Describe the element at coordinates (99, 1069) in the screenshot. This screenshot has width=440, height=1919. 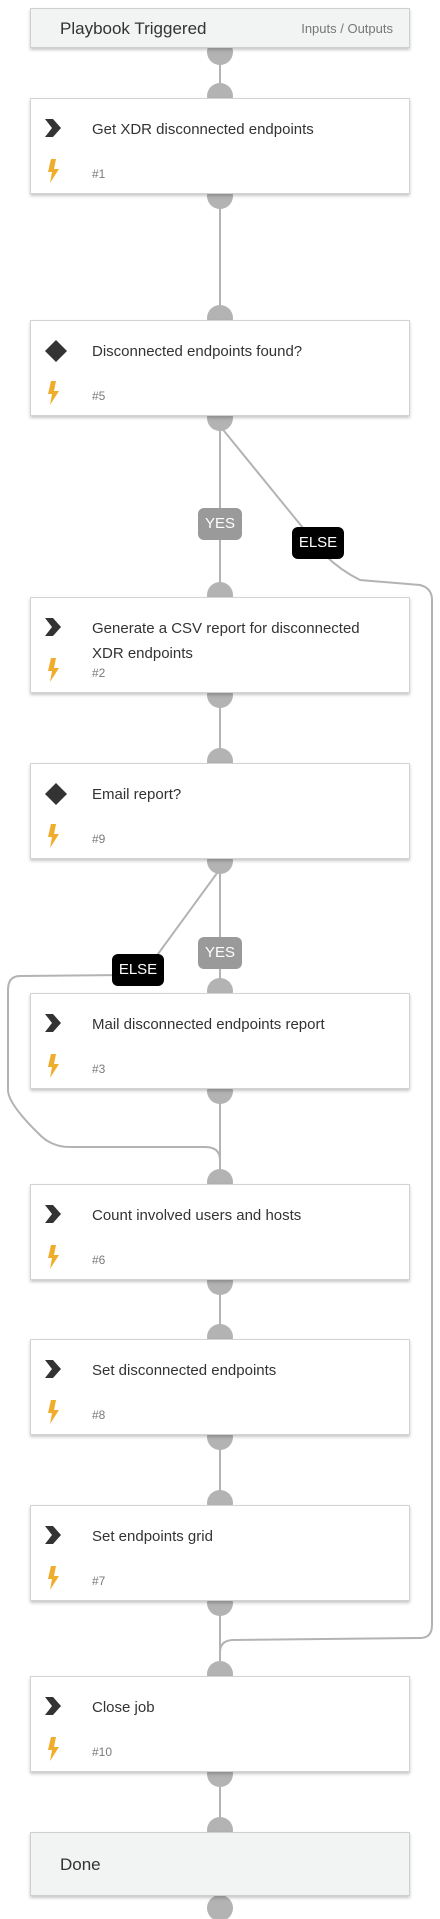
I see `task-number: #3` at that location.